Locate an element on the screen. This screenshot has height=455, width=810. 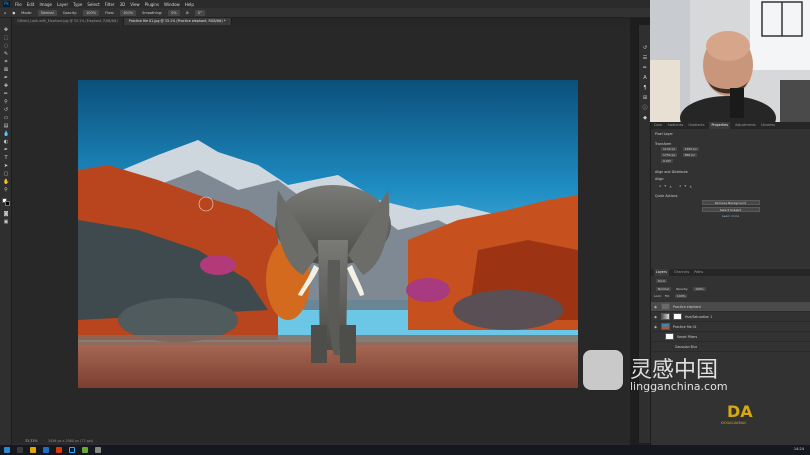
x-field: 1754 px is located at coordinates (669, 155).